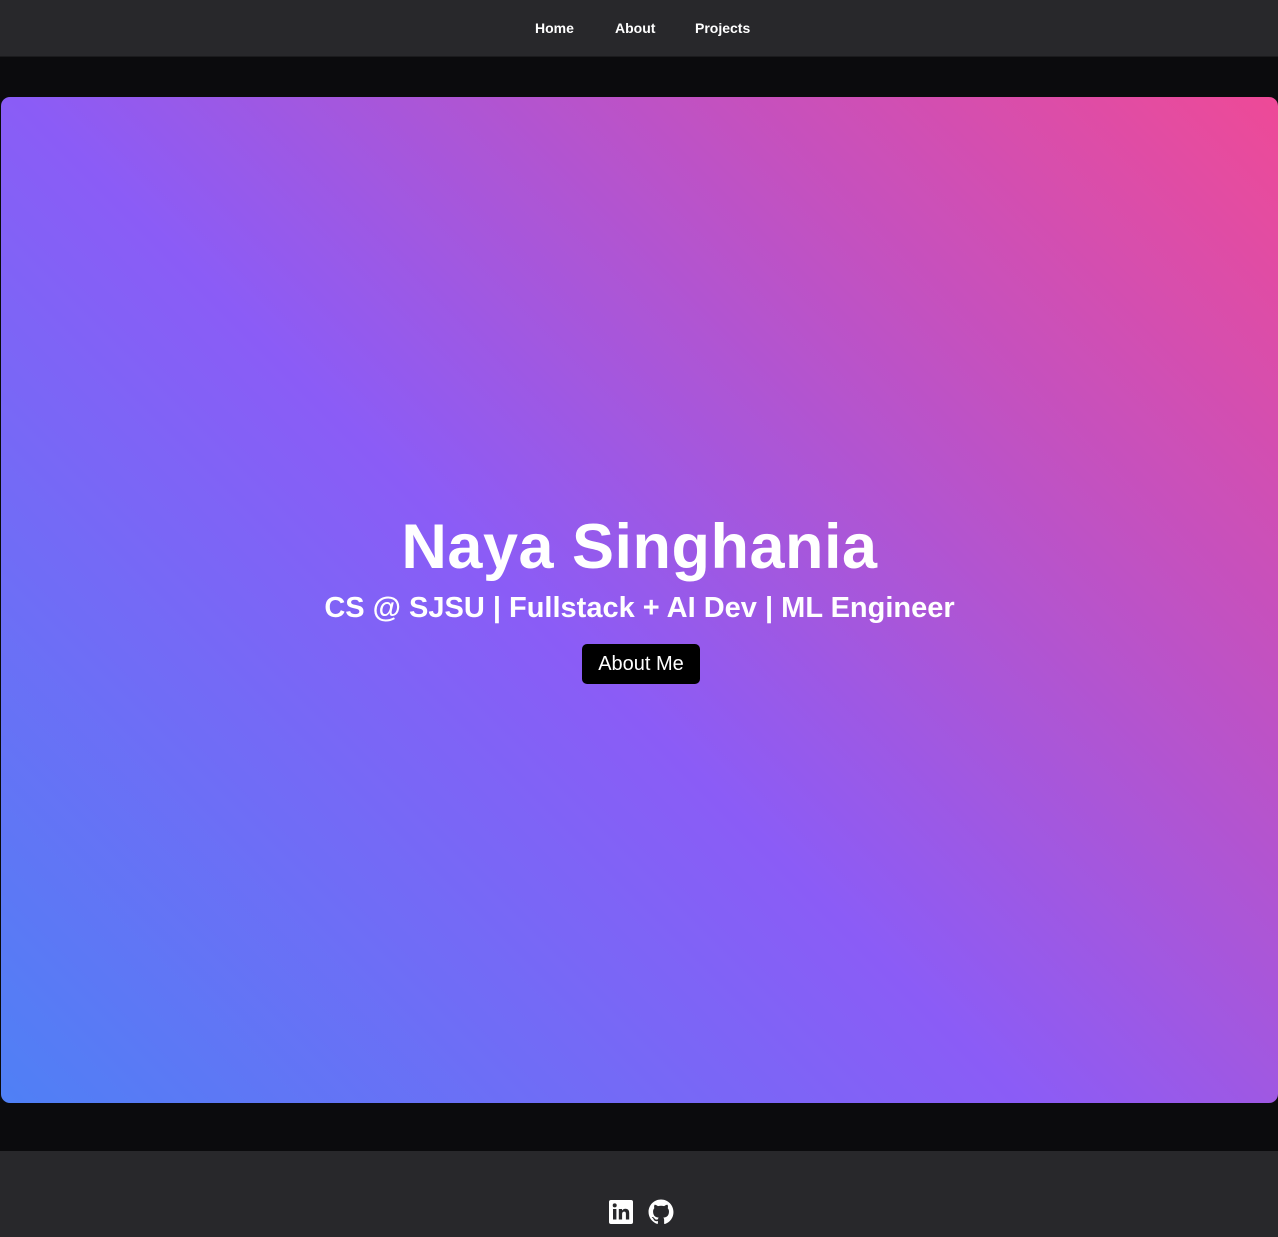  I want to click on hero-name: Naya Singhania, so click(639, 547).